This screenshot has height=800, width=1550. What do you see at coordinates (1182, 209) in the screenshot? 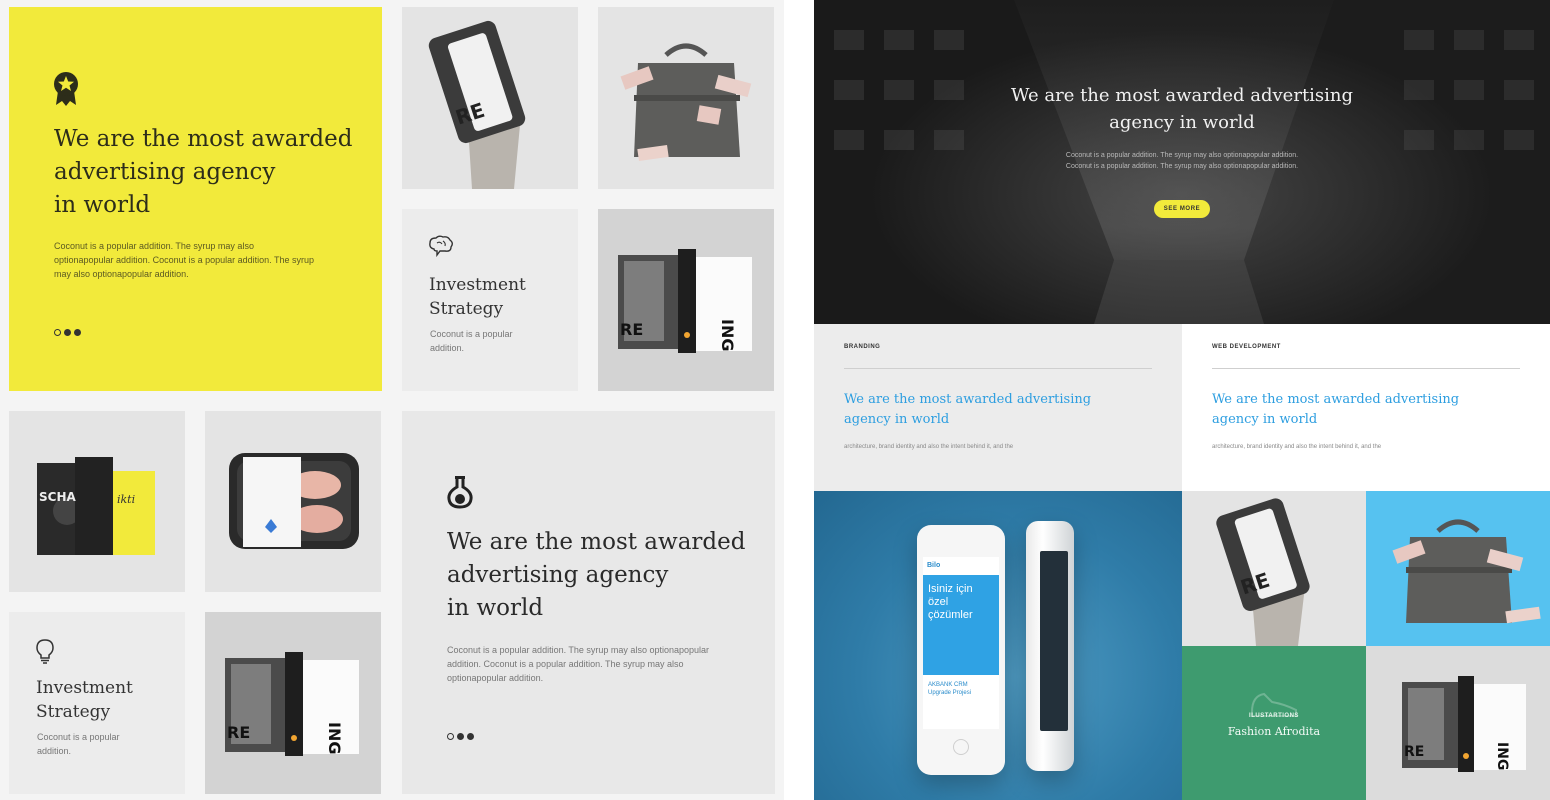
I see `see-more-button: SEE MORE` at bounding box center [1182, 209].